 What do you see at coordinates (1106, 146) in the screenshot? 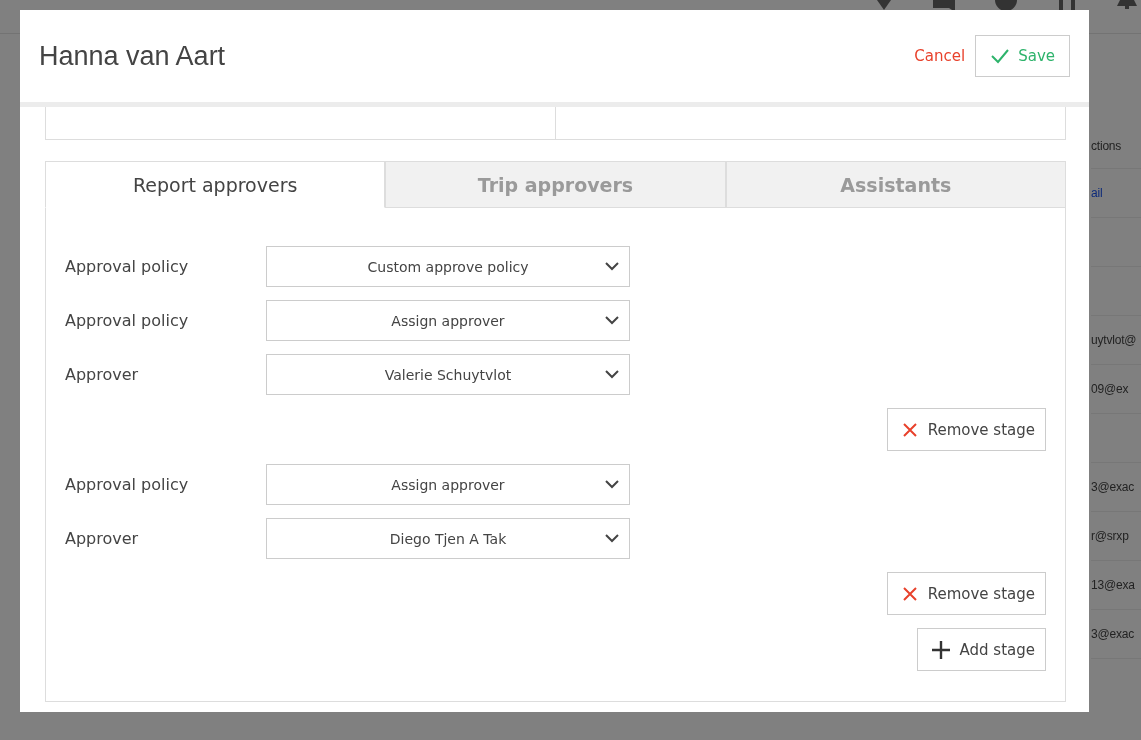
I see `column-header: ctions` at bounding box center [1106, 146].